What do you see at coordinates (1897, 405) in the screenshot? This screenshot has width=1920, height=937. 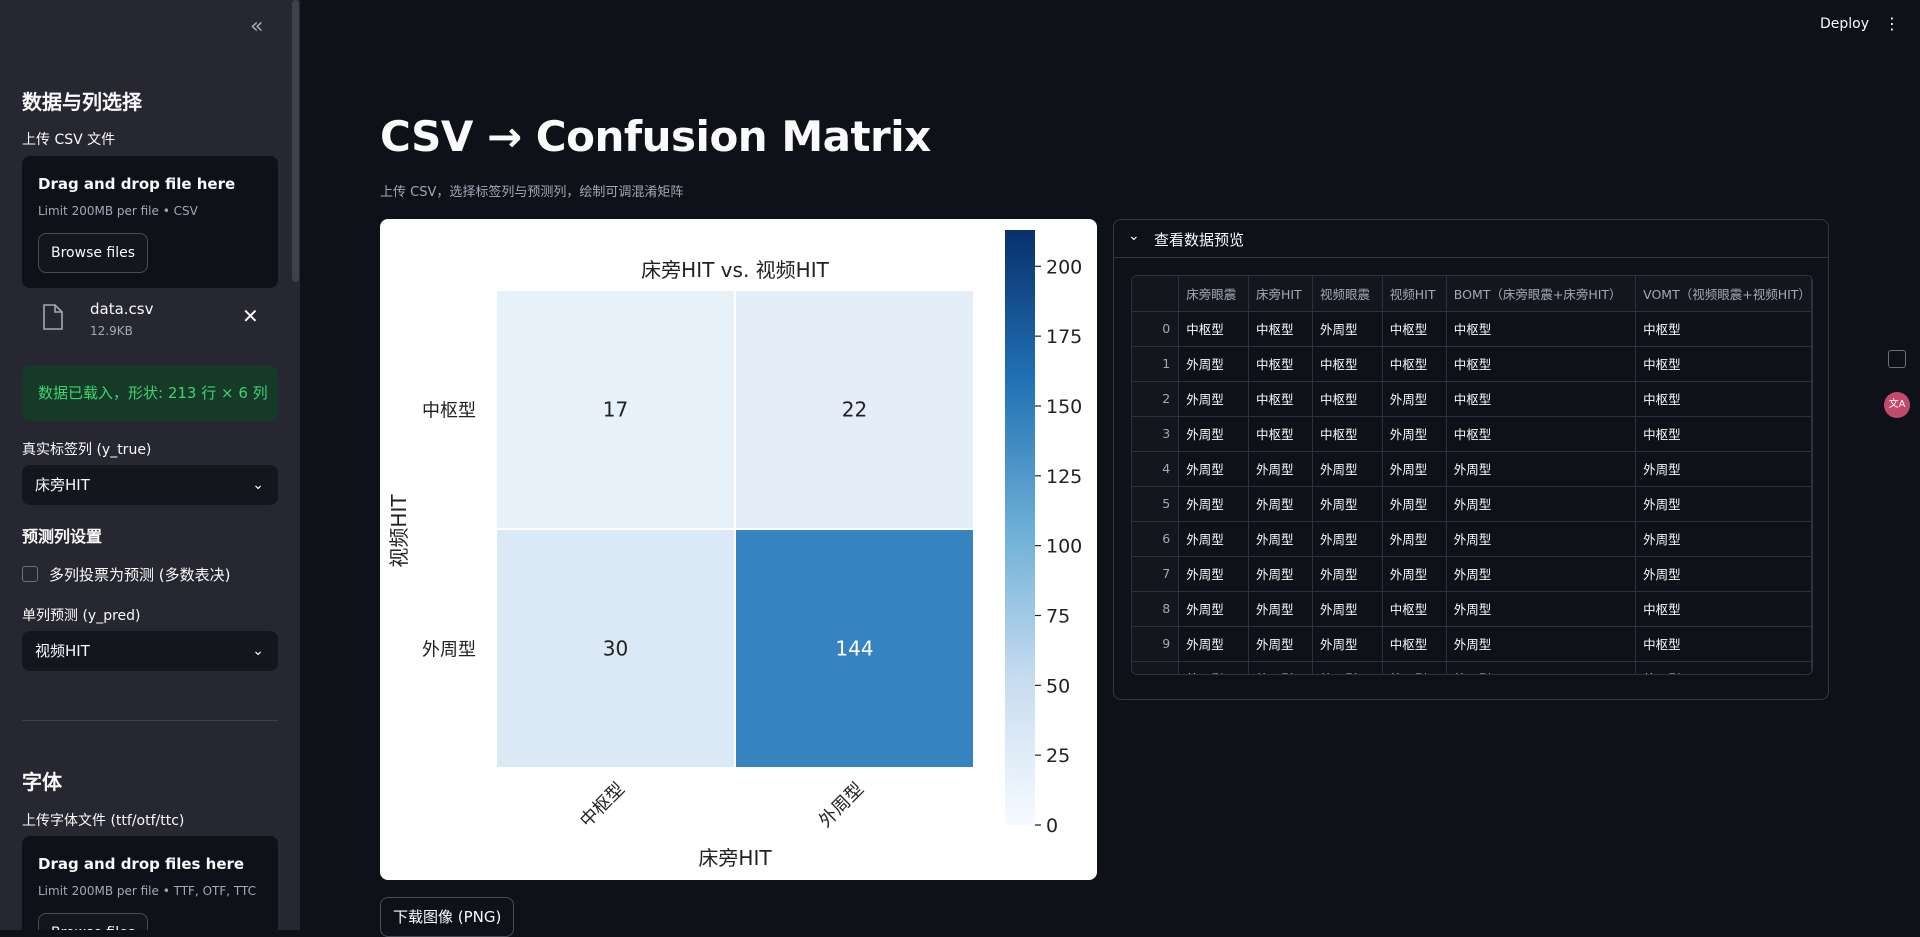 I see `translate-icon: 文A` at bounding box center [1897, 405].